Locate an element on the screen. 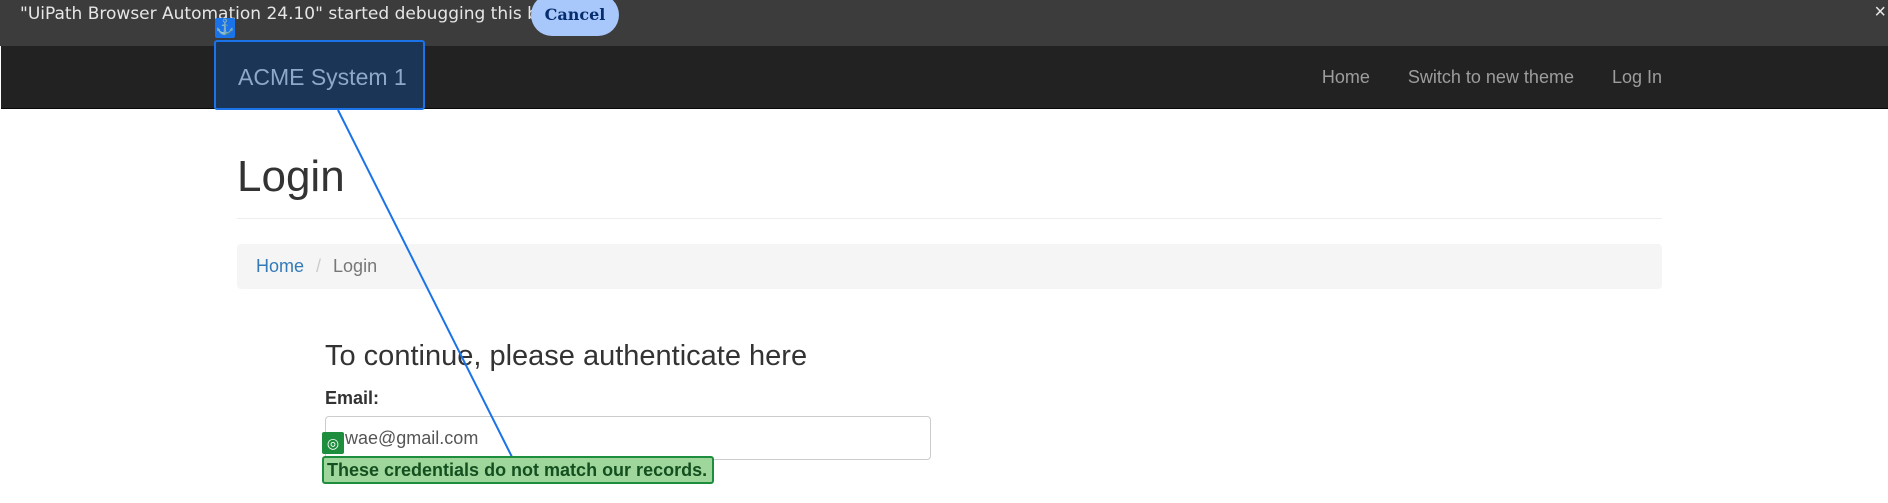  navbar-brand-highlight: ACME System 1 is located at coordinates (319, 75).